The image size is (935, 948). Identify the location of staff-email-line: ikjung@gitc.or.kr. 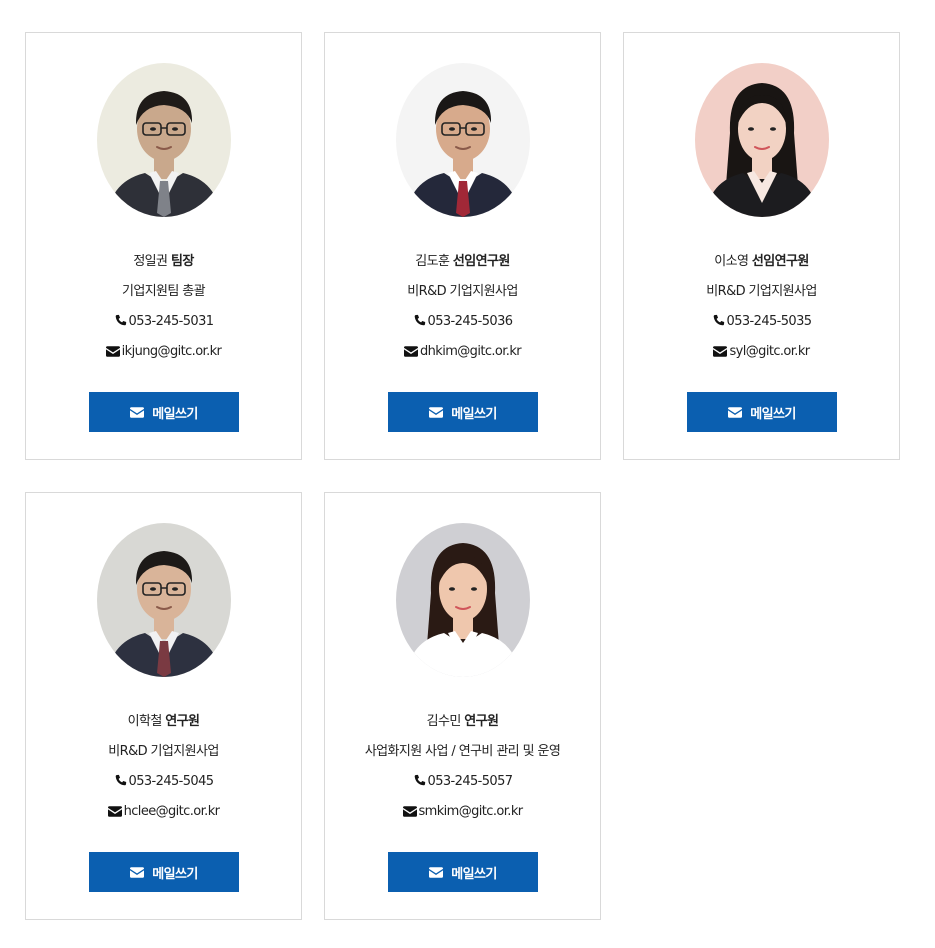
(163, 353).